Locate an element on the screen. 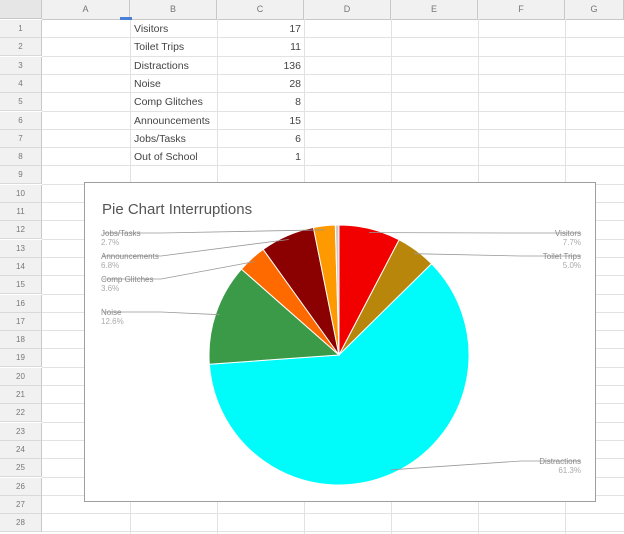 The height and width of the screenshot is (534, 624). cell-value: 28 is located at coordinates (259, 84).